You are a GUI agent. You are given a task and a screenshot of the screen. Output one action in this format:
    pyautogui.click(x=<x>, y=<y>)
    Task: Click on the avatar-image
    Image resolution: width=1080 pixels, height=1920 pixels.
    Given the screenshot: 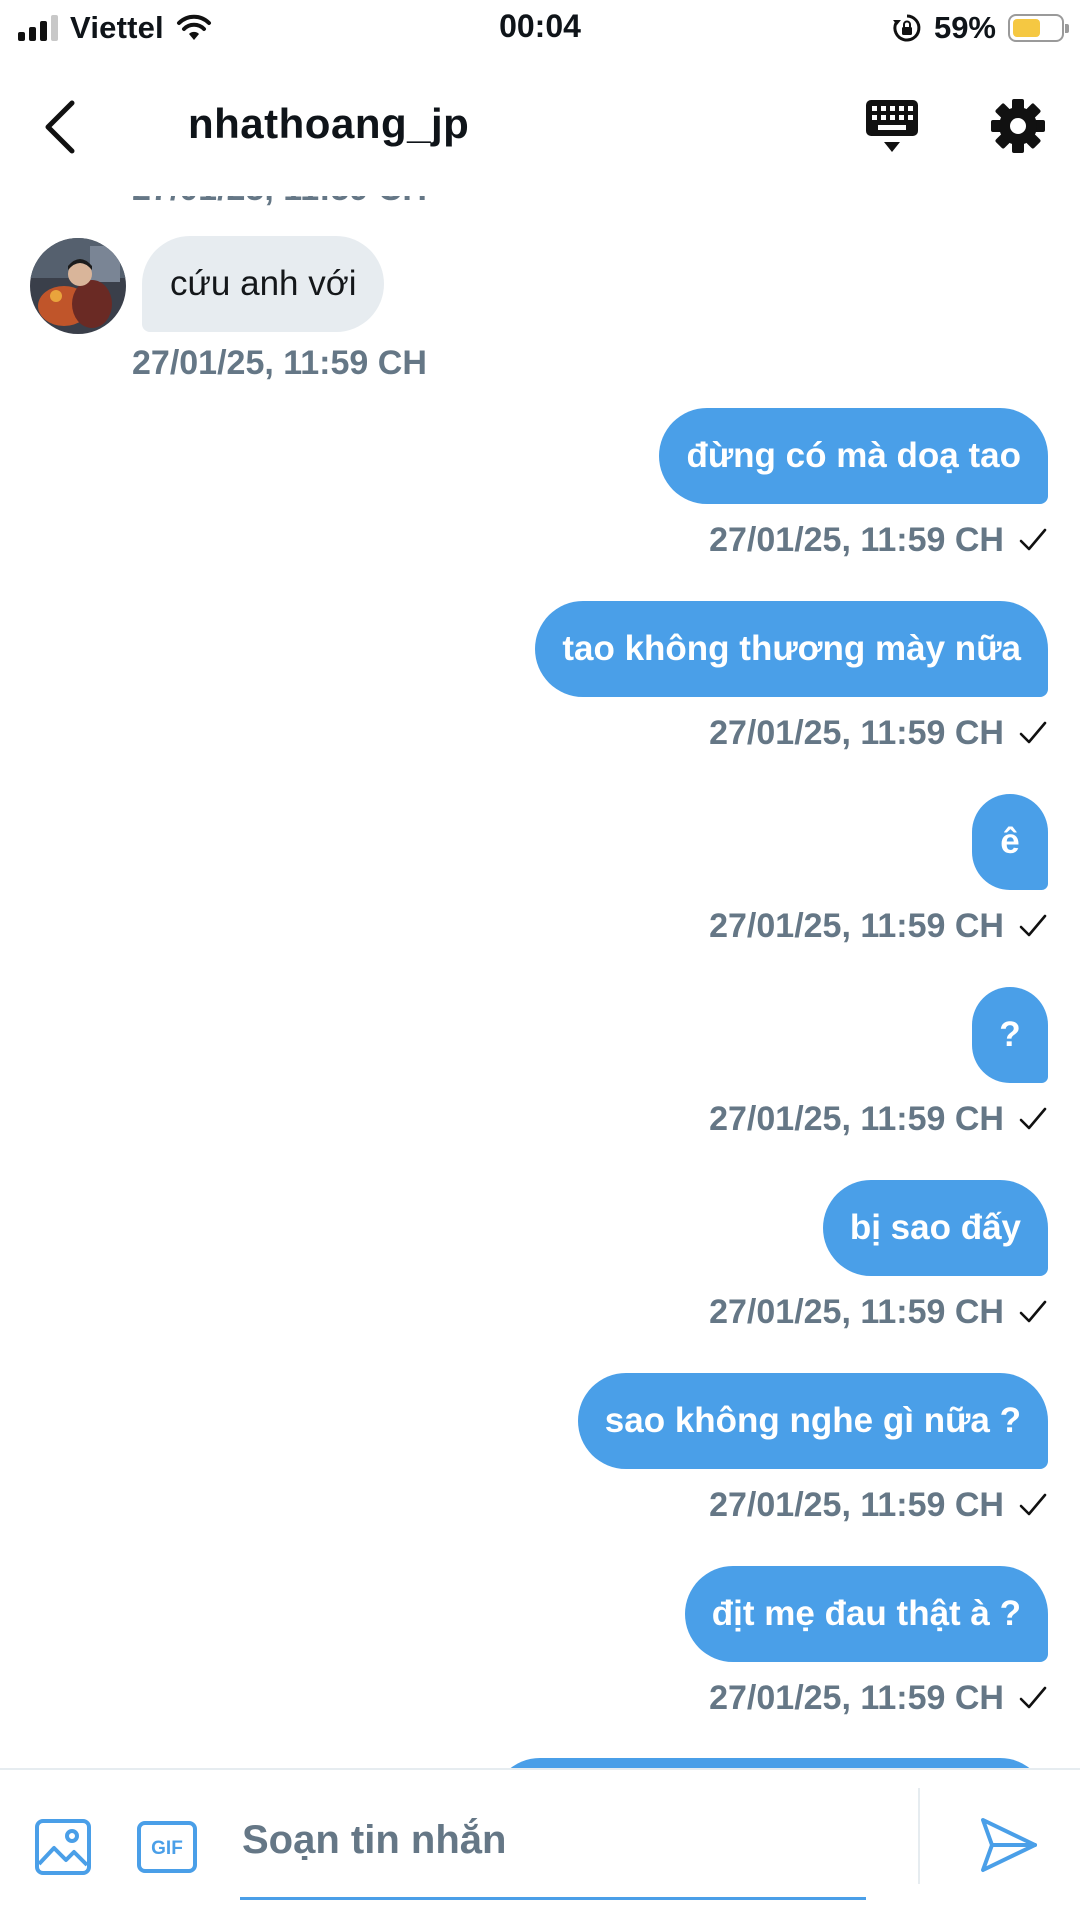 What is the action you would take?
    pyautogui.click(x=78, y=286)
    